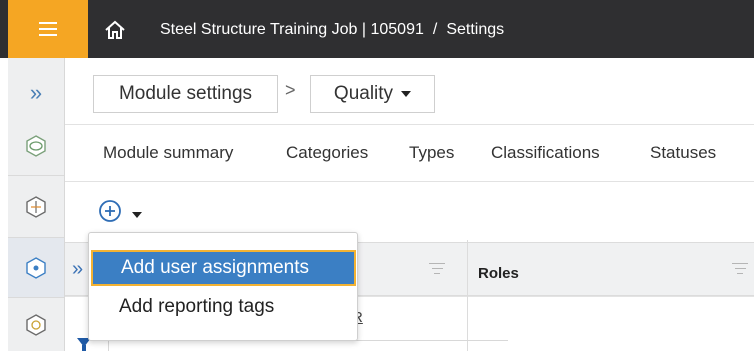 The width and height of the screenshot is (754, 351). What do you see at coordinates (475, 29) in the screenshot?
I see `breadcrumb-page: Settings` at bounding box center [475, 29].